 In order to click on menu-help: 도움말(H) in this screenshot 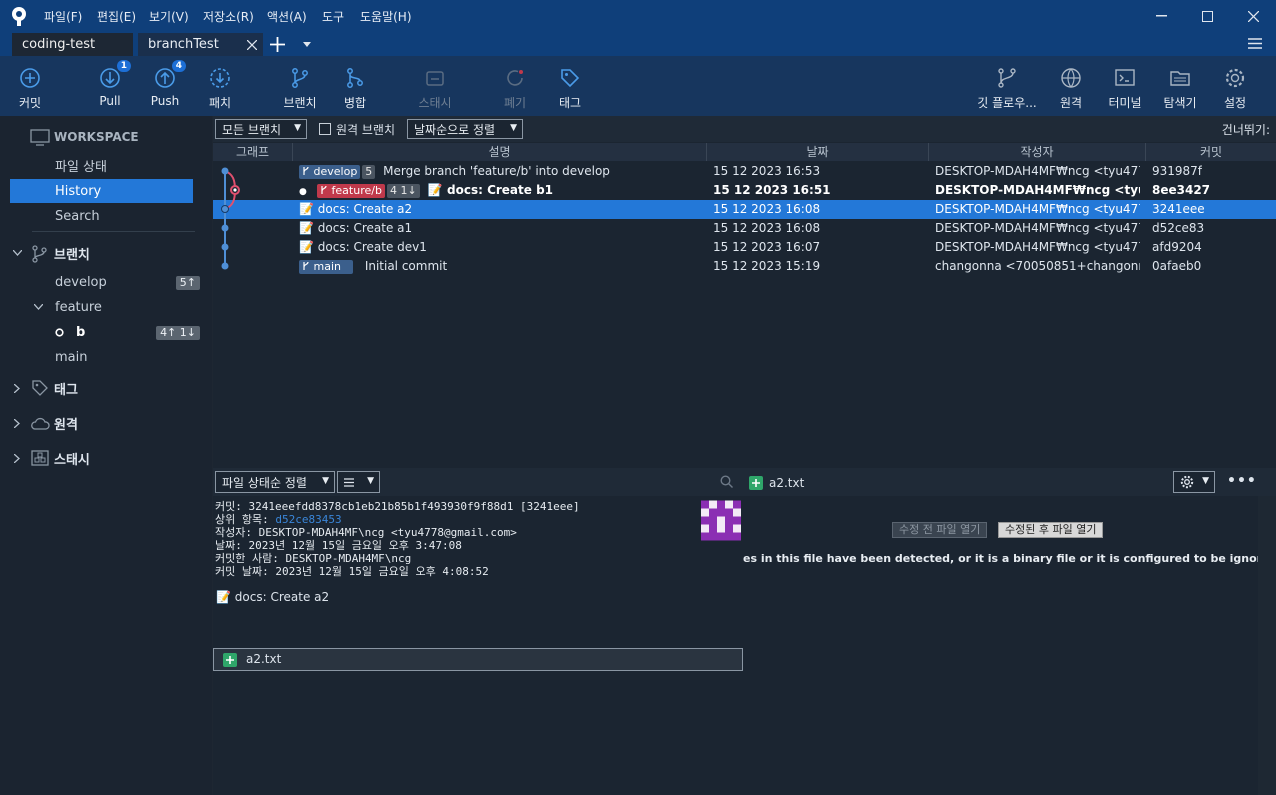, I will do `click(386, 16)`.